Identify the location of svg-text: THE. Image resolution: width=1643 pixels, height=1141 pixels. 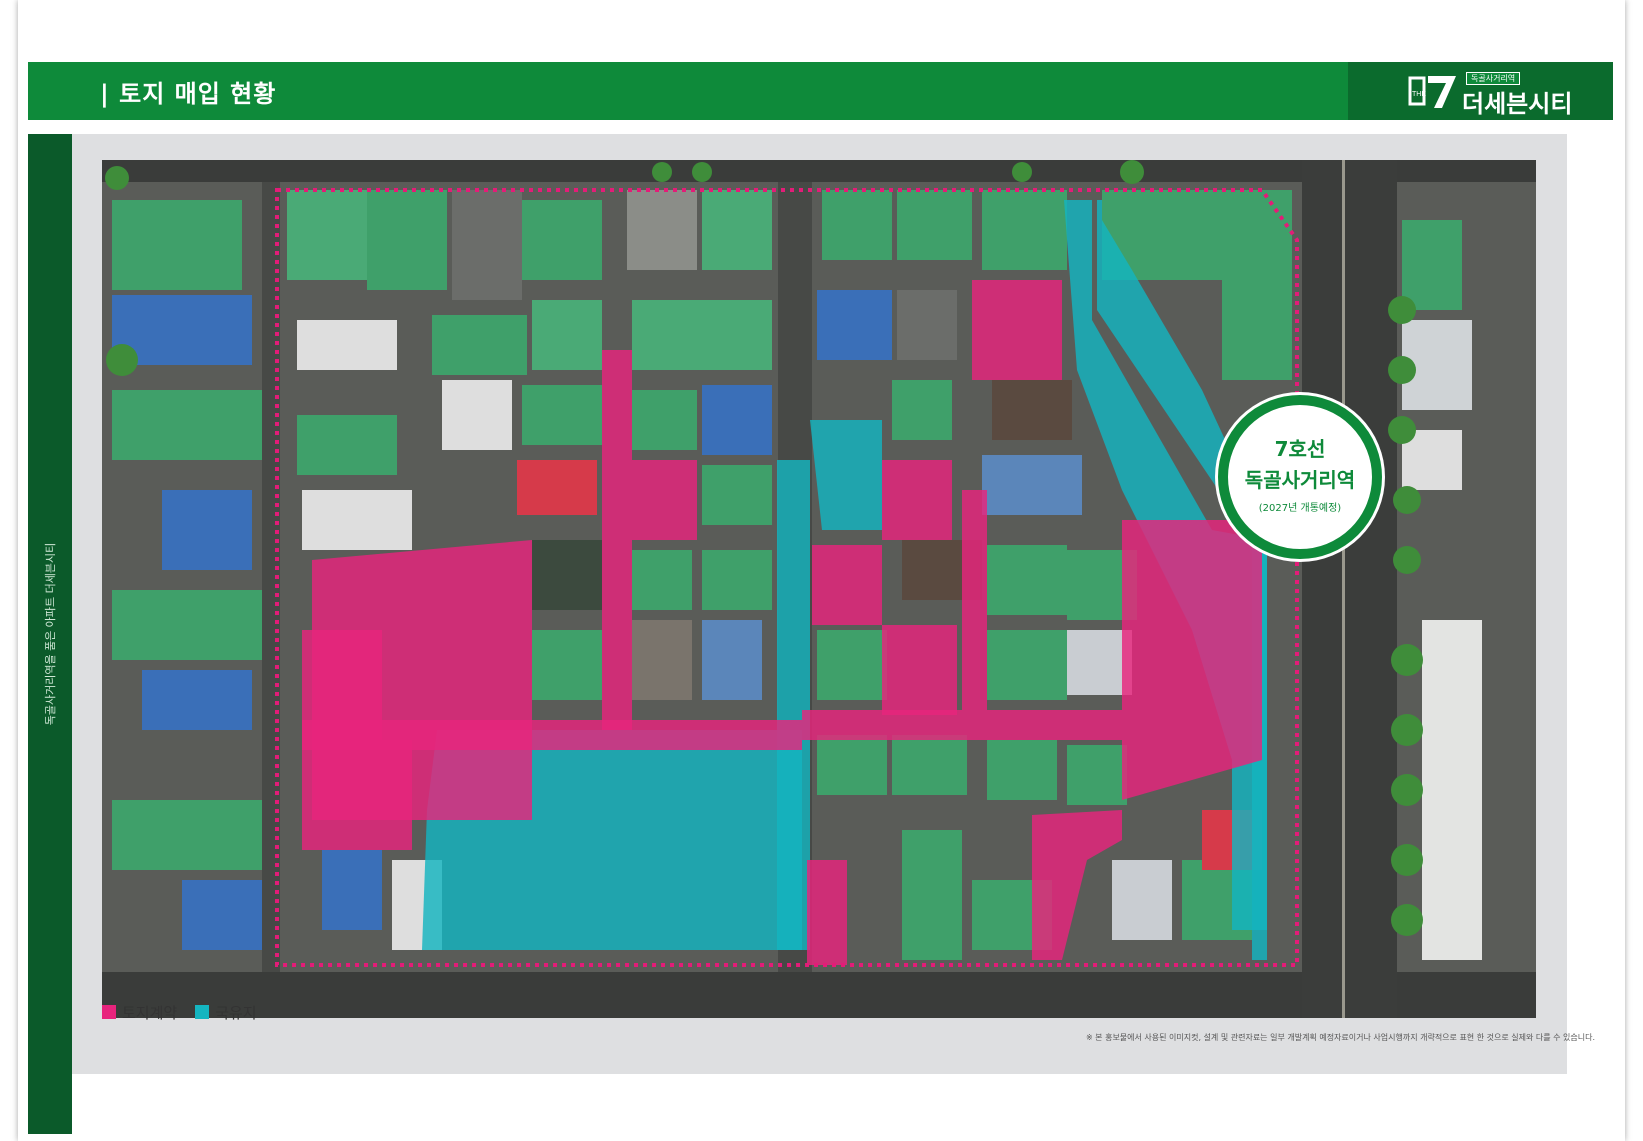
(1419, 94).